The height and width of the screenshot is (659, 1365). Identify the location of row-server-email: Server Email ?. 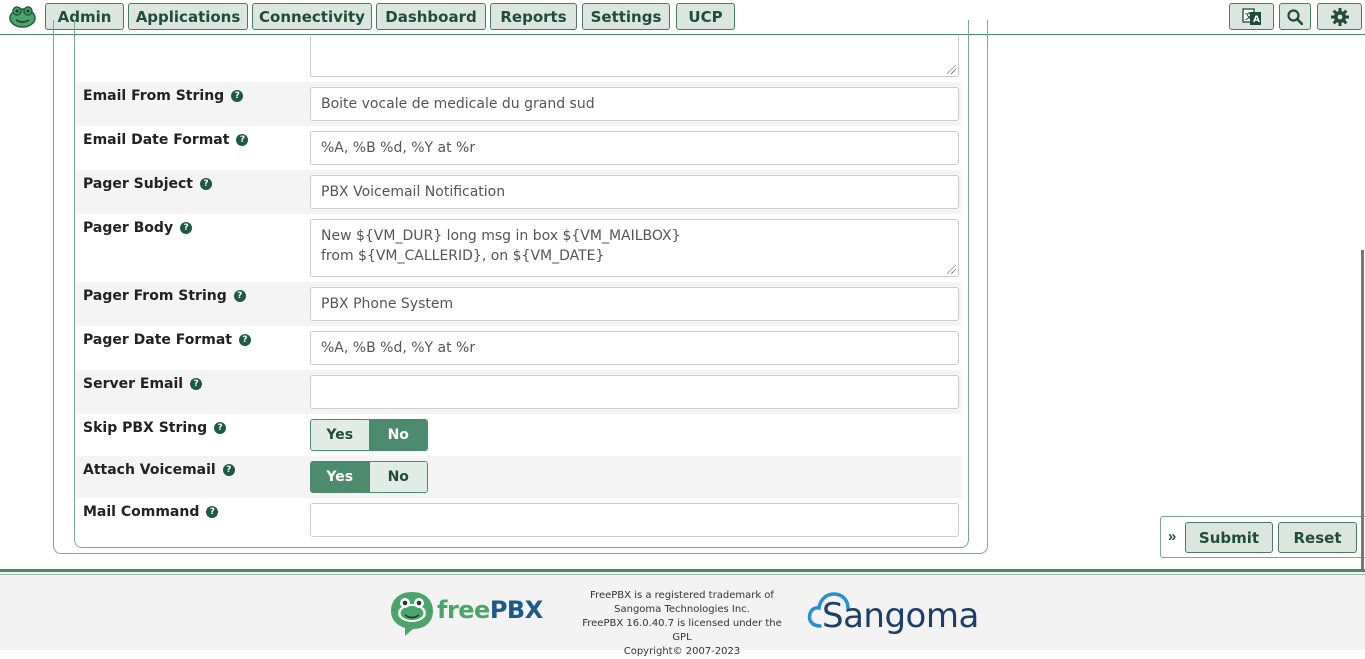
(519, 392).